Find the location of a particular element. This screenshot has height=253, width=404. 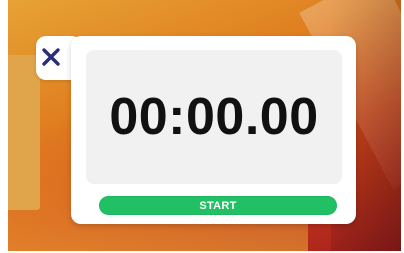

close-icon is located at coordinates (51, 57).